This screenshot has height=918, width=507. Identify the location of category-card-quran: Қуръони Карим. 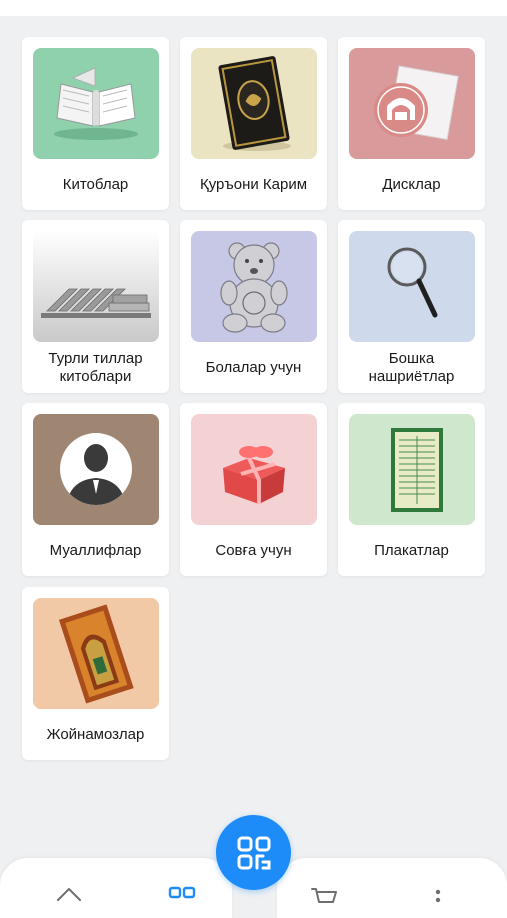
(253, 123).